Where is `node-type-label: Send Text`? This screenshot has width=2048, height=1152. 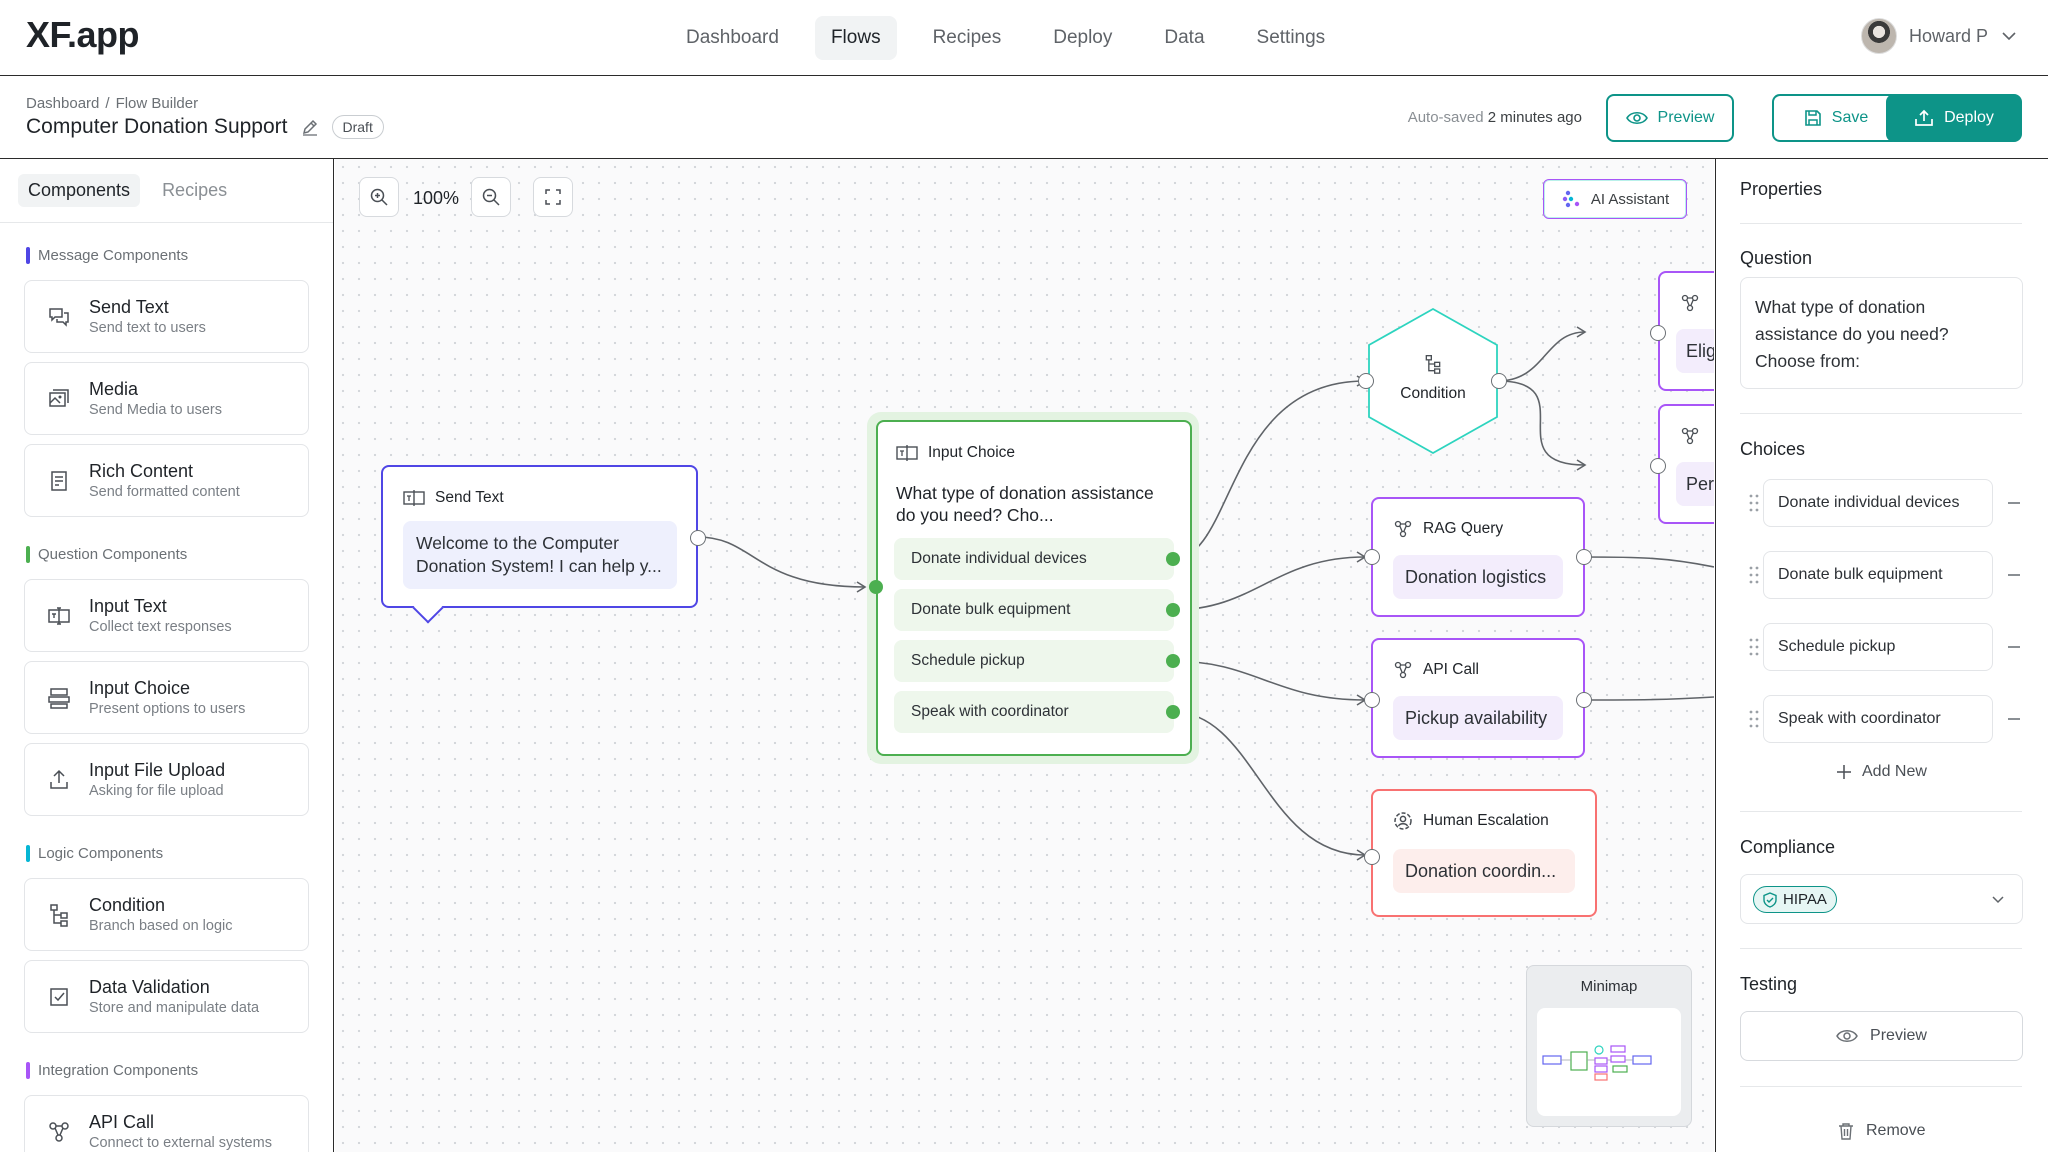
node-type-label: Send Text is located at coordinates (469, 497).